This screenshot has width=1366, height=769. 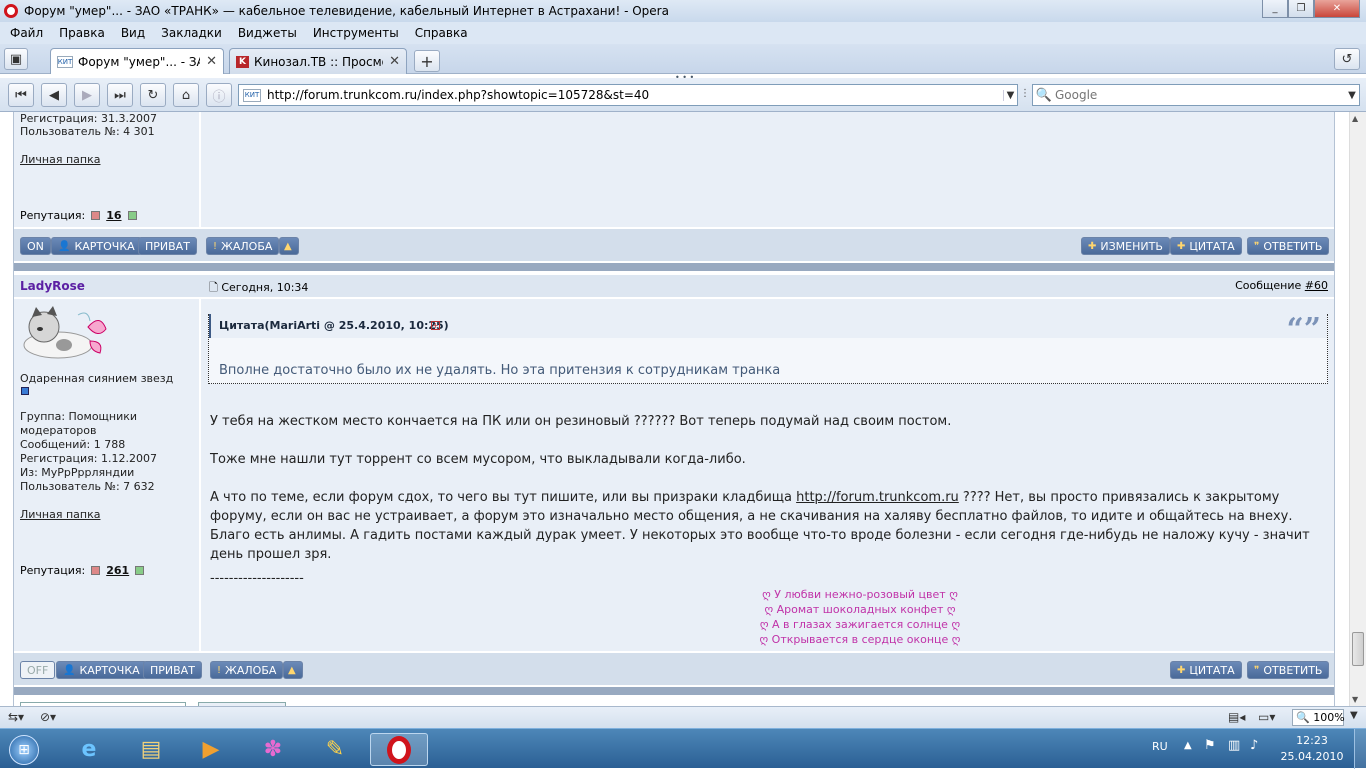 What do you see at coordinates (1301, 9) in the screenshot?
I see `maximize-button: ❐` at bounding box center [1301, 9].